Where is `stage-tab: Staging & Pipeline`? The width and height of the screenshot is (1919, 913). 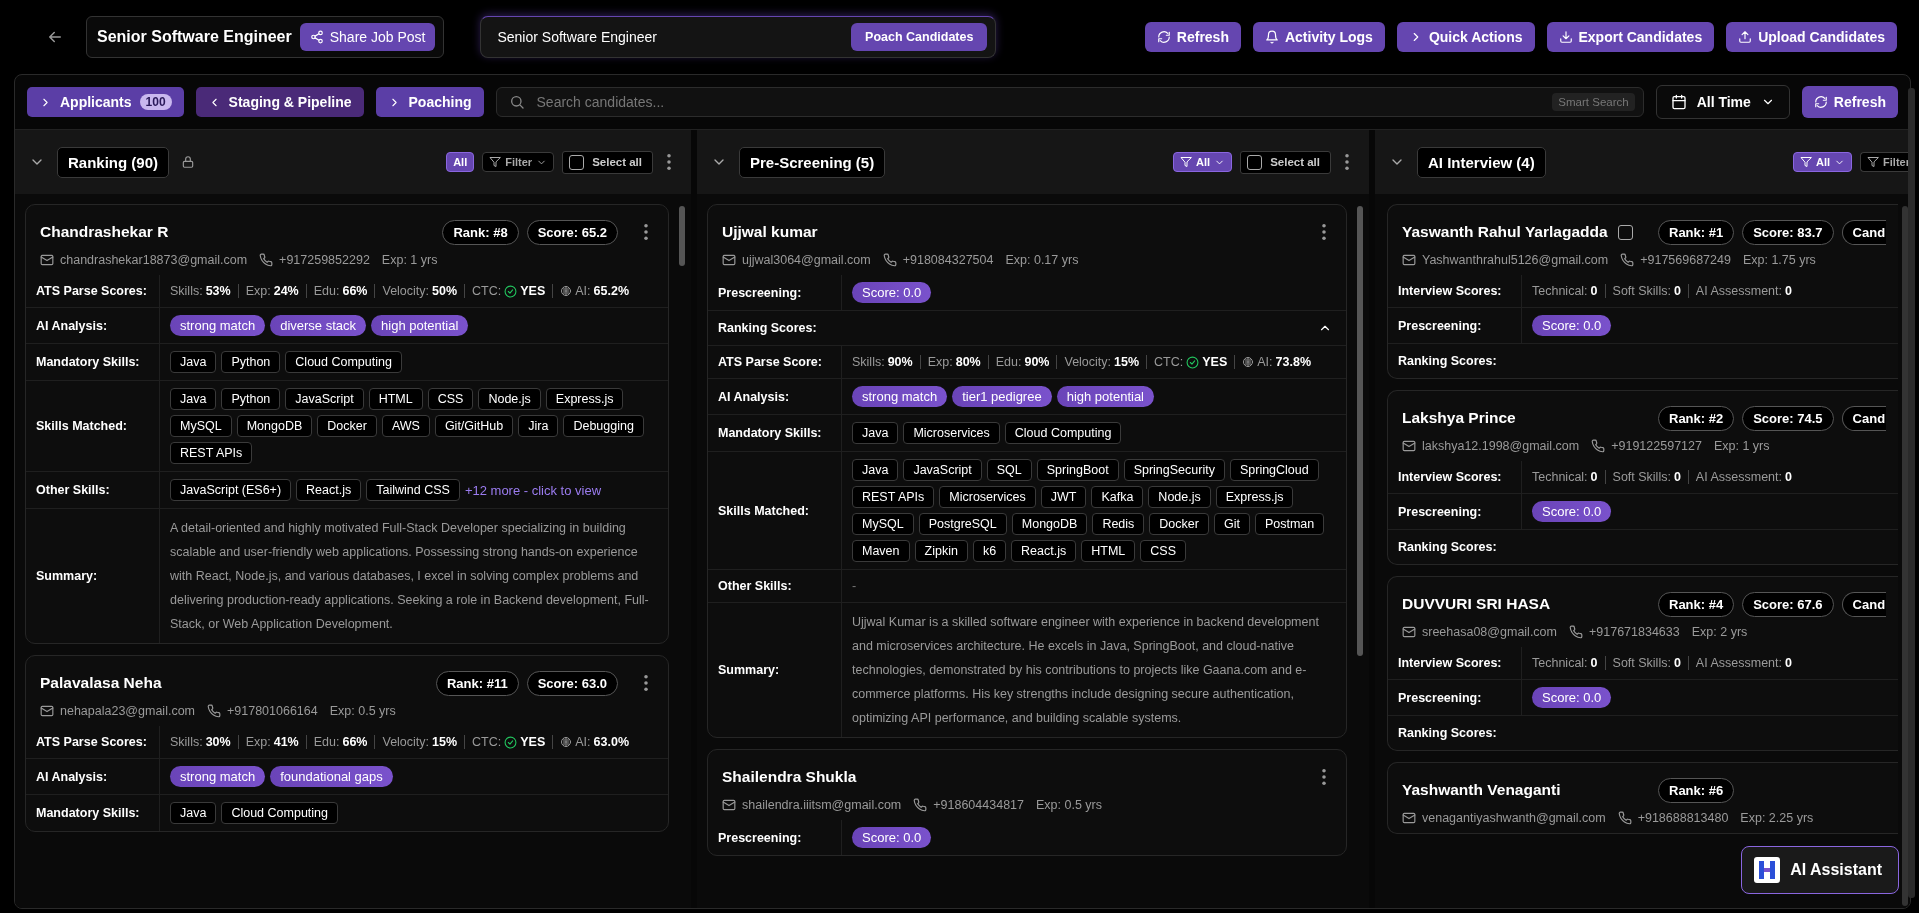 stage-tab: Staging & Pipeline is located at coordinates (279, 102).